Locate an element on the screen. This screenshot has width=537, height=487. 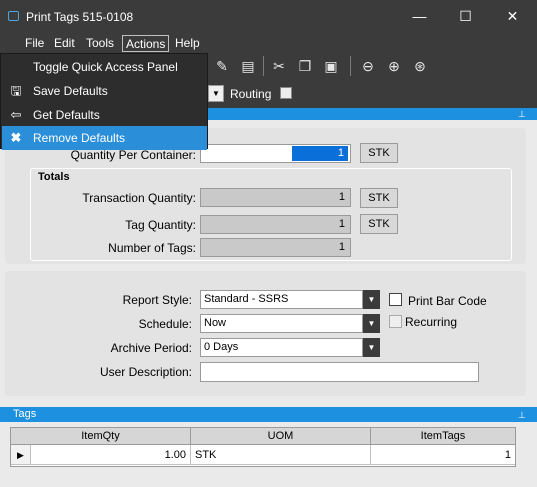
back-icon: ⊖ is located at coordinates (368, 66).